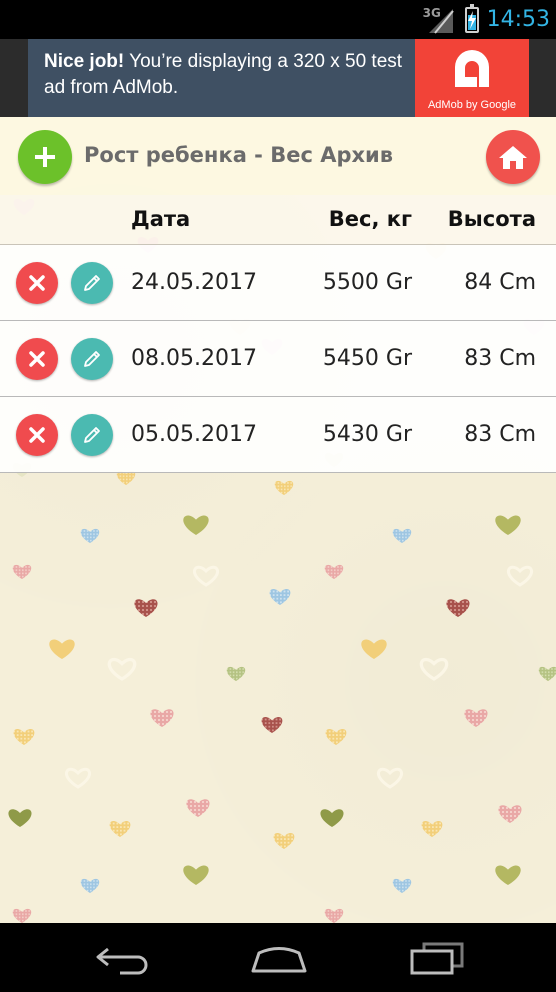 Image resolution: width=556 pixels, height=992 pixels. I want to click on home-button, so click(513, 157).